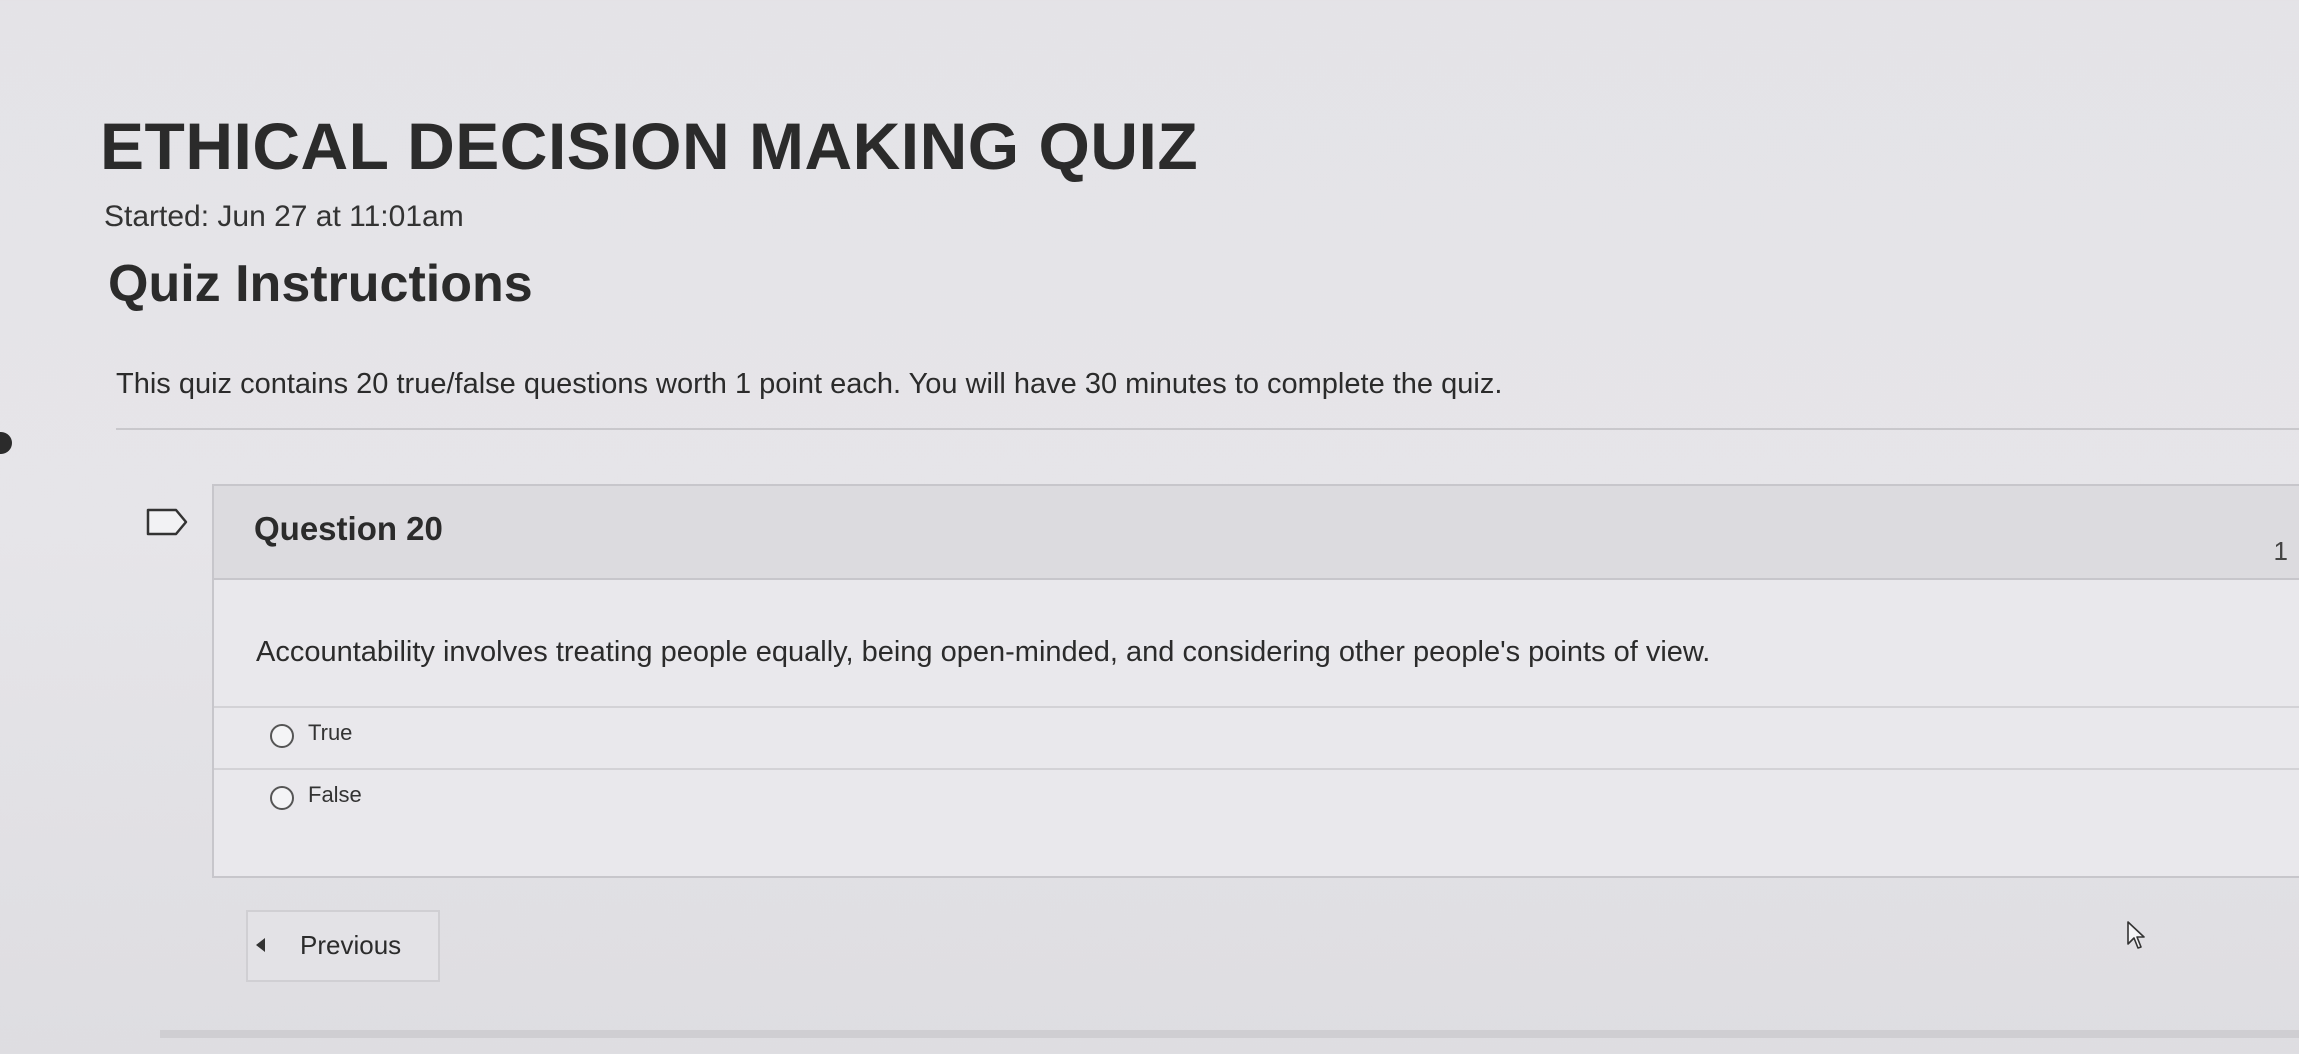 This screenshot has height=1054, width=2299. I want to click on mouse-pointer-icon, so click(2136, 935).